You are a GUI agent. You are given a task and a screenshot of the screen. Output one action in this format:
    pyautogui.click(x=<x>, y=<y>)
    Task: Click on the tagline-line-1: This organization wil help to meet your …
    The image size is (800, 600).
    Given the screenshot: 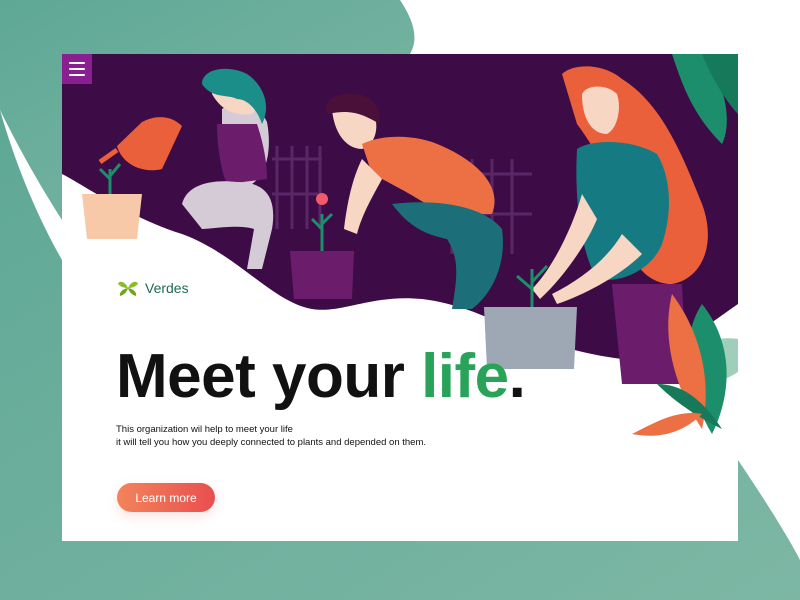 What is the action you would take?
    pyautogui.click(x=204, y=429)
    